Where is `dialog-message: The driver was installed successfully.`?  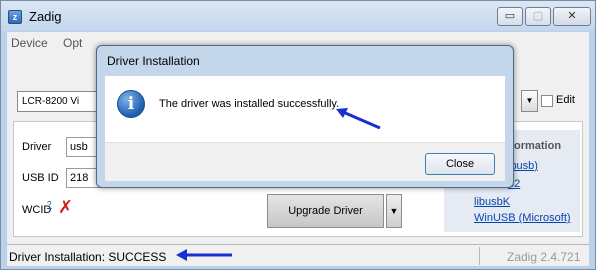 dialog-message: The driver was installed successfully. is located at coordinates (249, 104).